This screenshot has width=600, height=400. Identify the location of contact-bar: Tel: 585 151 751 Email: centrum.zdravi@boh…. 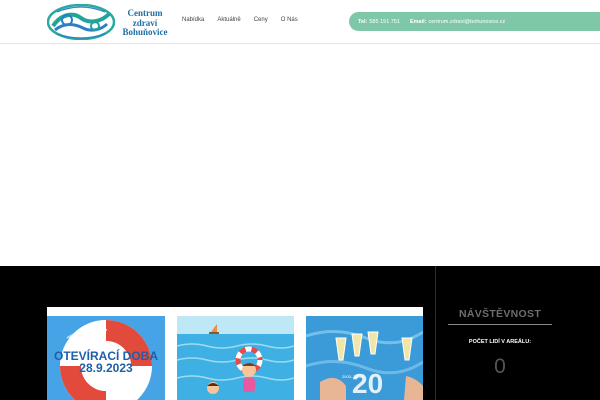
(474, 21).